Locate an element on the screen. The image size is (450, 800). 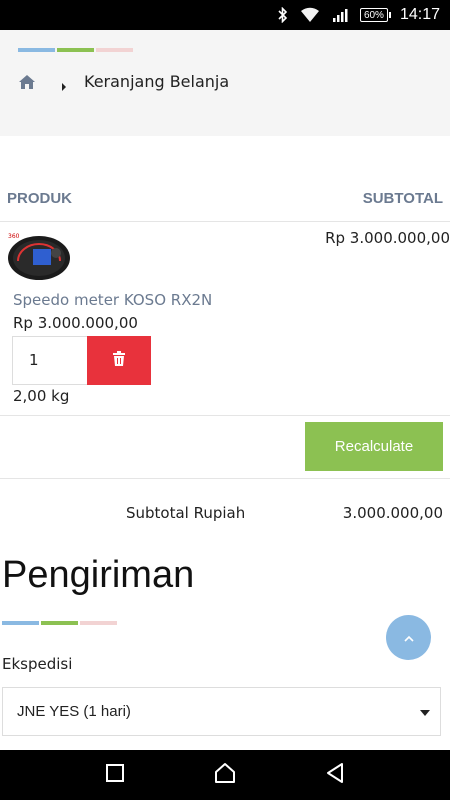
courier-label: Ekspedisi is located at coordinates (37, 664).